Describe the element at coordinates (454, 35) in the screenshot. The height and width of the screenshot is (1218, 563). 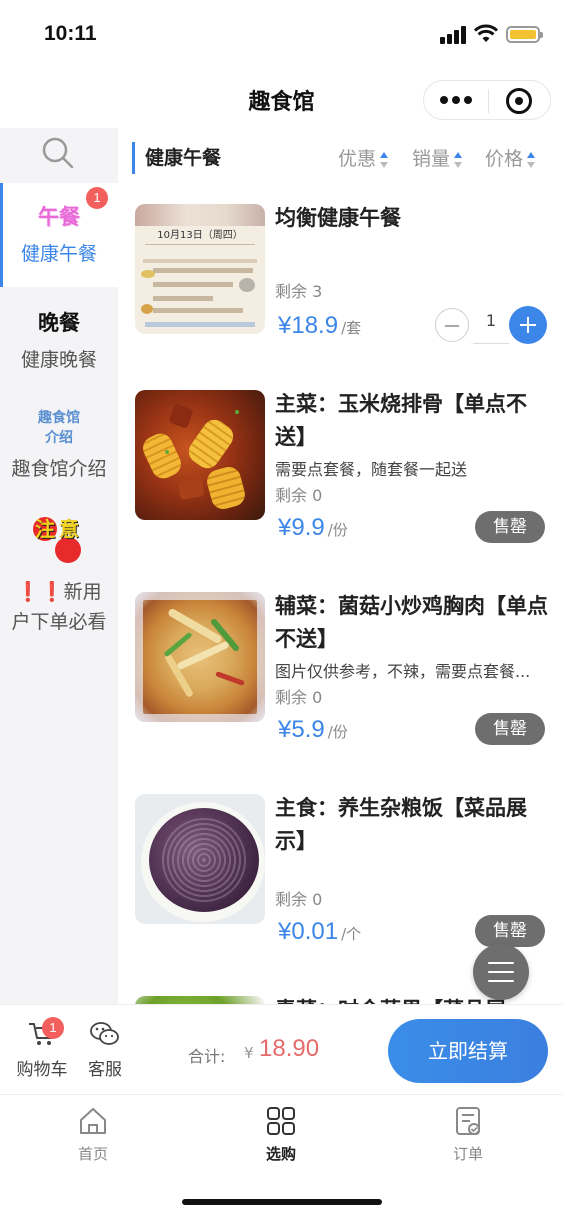
I see `cellular-signal-icon` at that location.